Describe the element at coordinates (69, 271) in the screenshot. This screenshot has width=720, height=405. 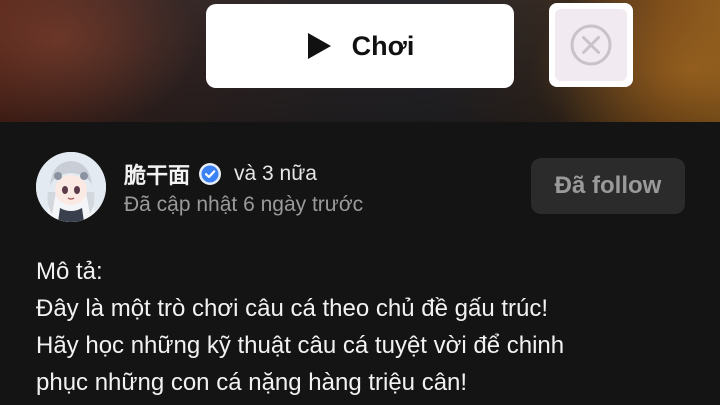
I see `description-heading: Mô tả:` at that location.